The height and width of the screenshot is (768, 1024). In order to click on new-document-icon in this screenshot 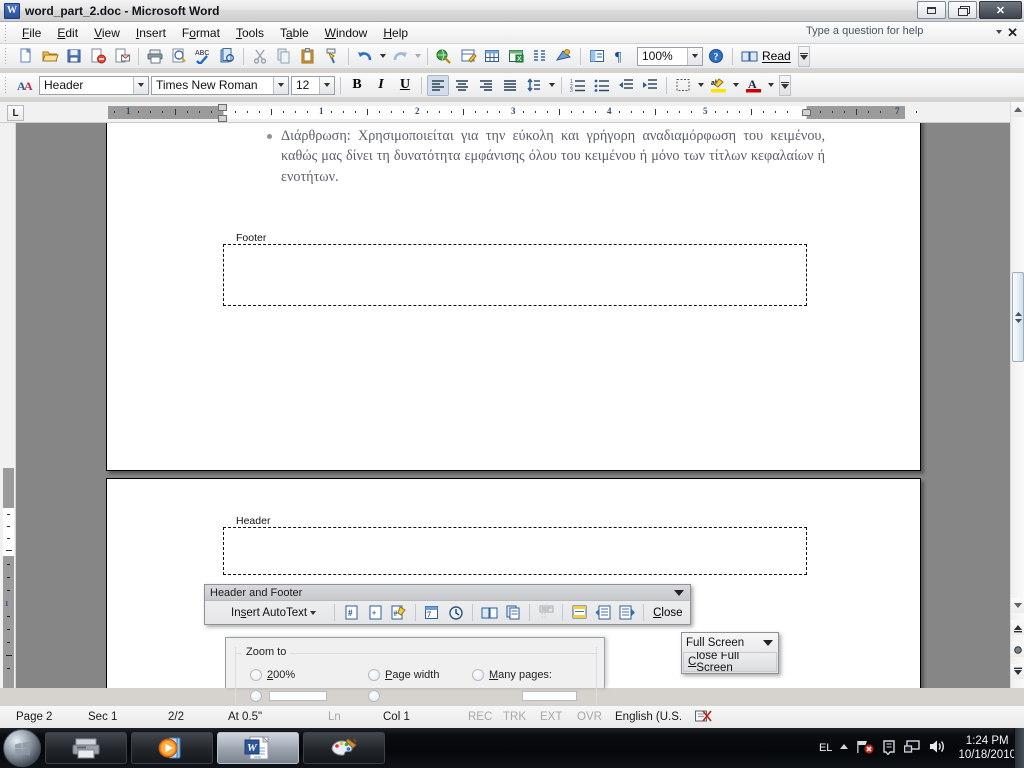, I will do `click(26, 56)`.